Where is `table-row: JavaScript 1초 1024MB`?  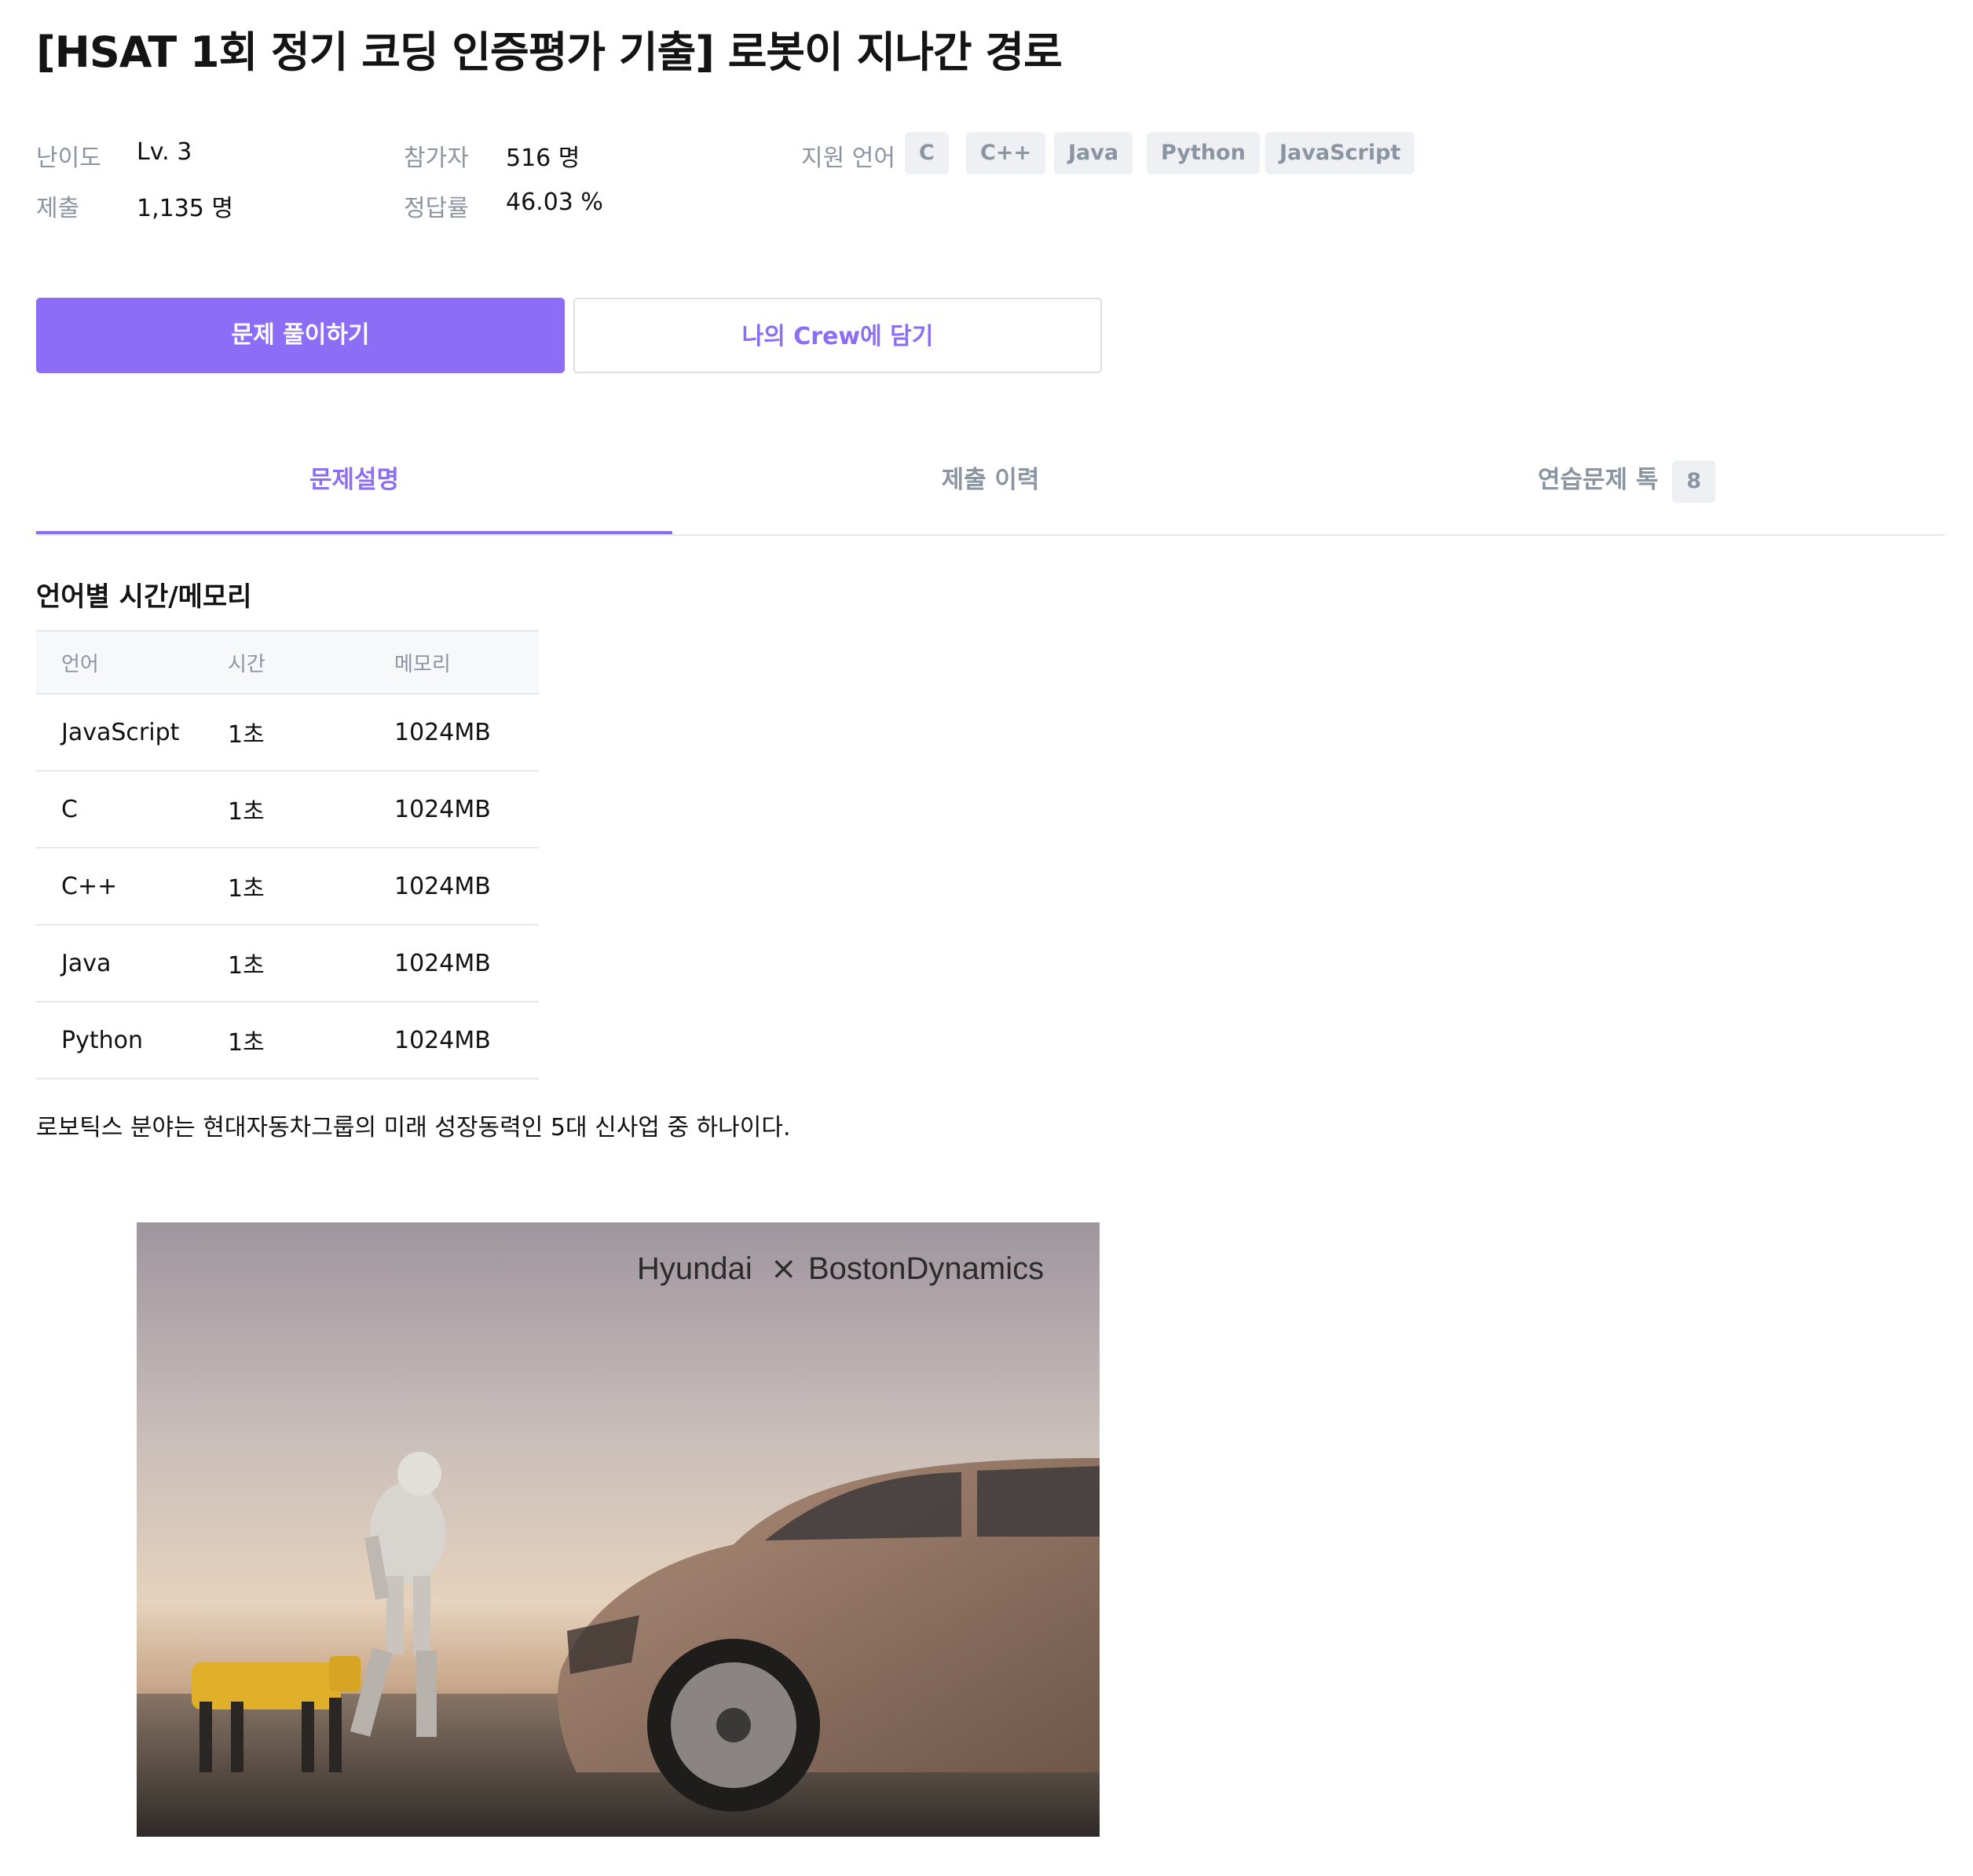 table-row: JavaScript 1초 1024MB is located at coordinates (287, 732).